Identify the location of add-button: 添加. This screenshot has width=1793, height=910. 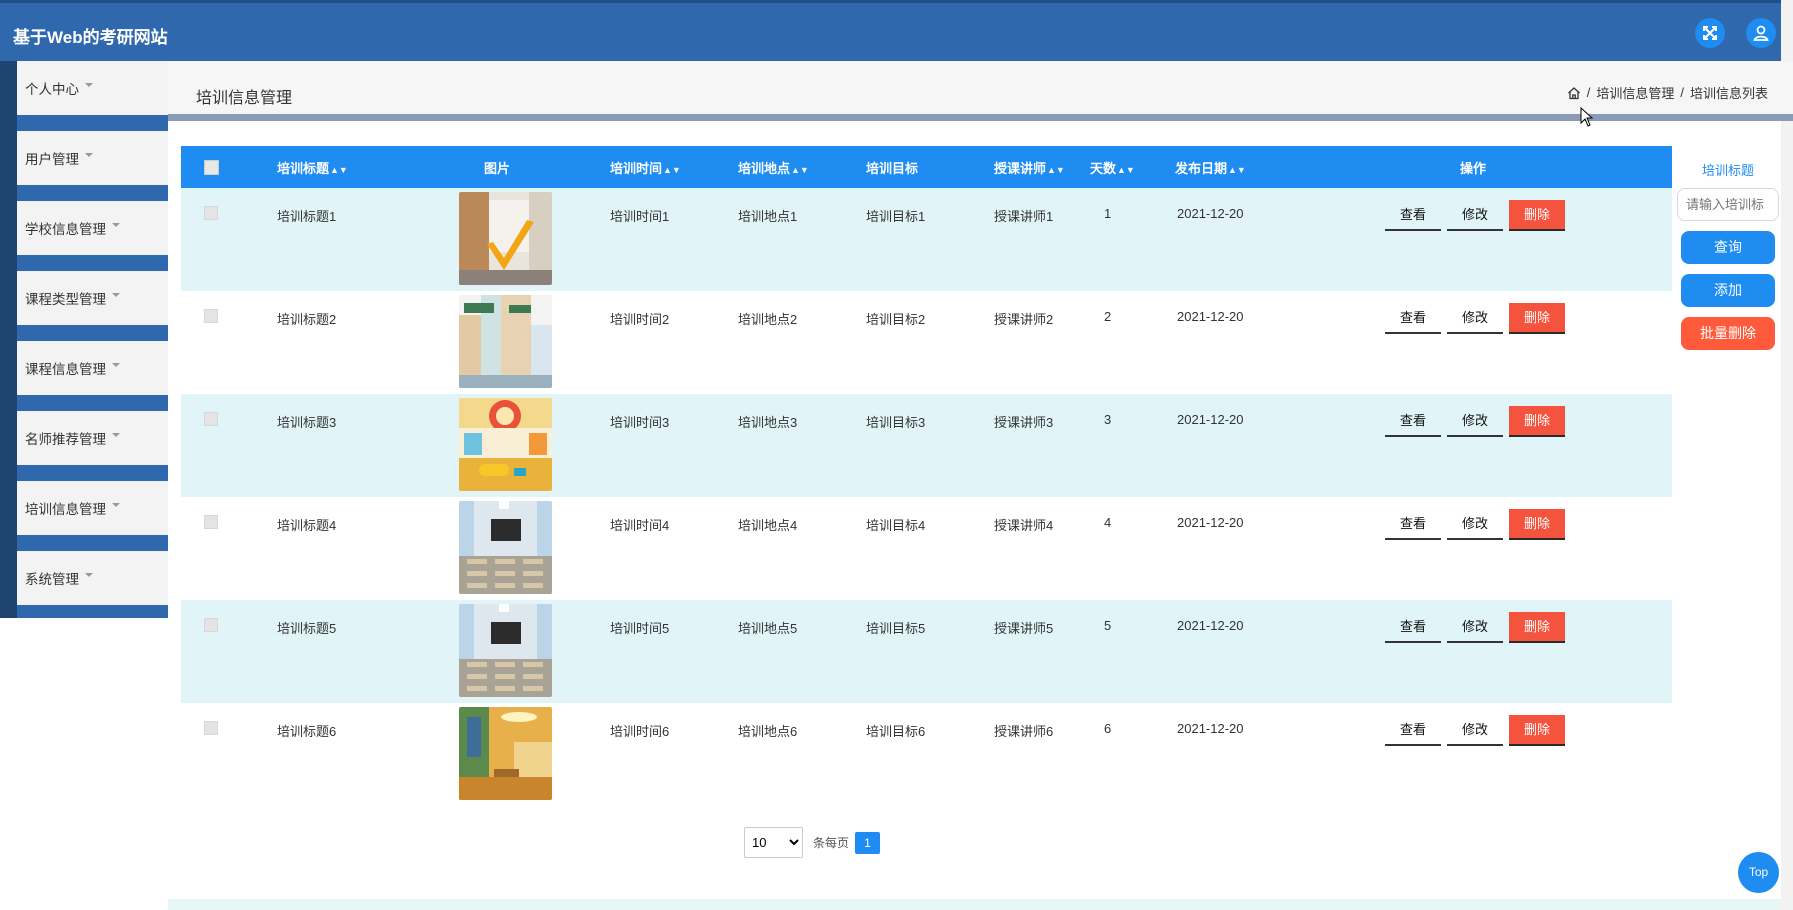
(1728, 290).